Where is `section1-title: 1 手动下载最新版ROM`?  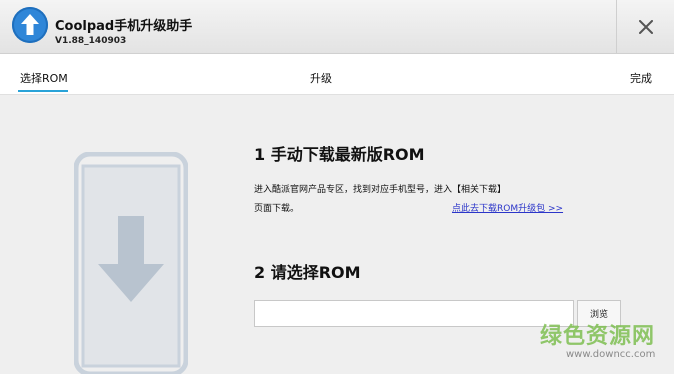 section1-title: 1 手动下载最新版ROM is located at coordinates (339, 154).